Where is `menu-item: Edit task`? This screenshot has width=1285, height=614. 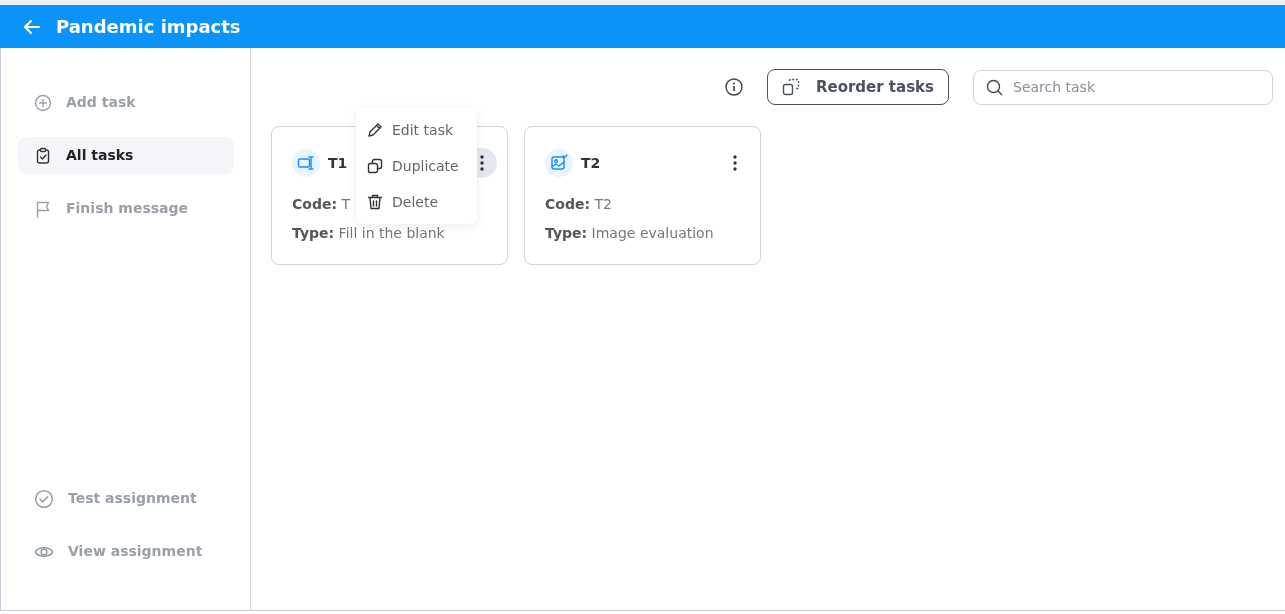
menu-item: Edit task is located at coordinates (416, 130).